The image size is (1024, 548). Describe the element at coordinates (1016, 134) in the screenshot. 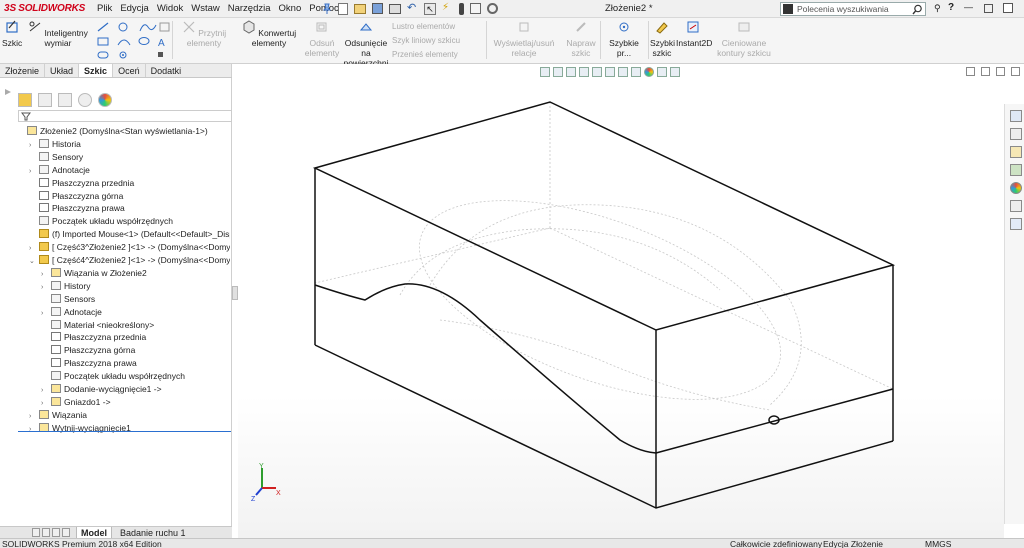

I see `design-library-icon` at that location.